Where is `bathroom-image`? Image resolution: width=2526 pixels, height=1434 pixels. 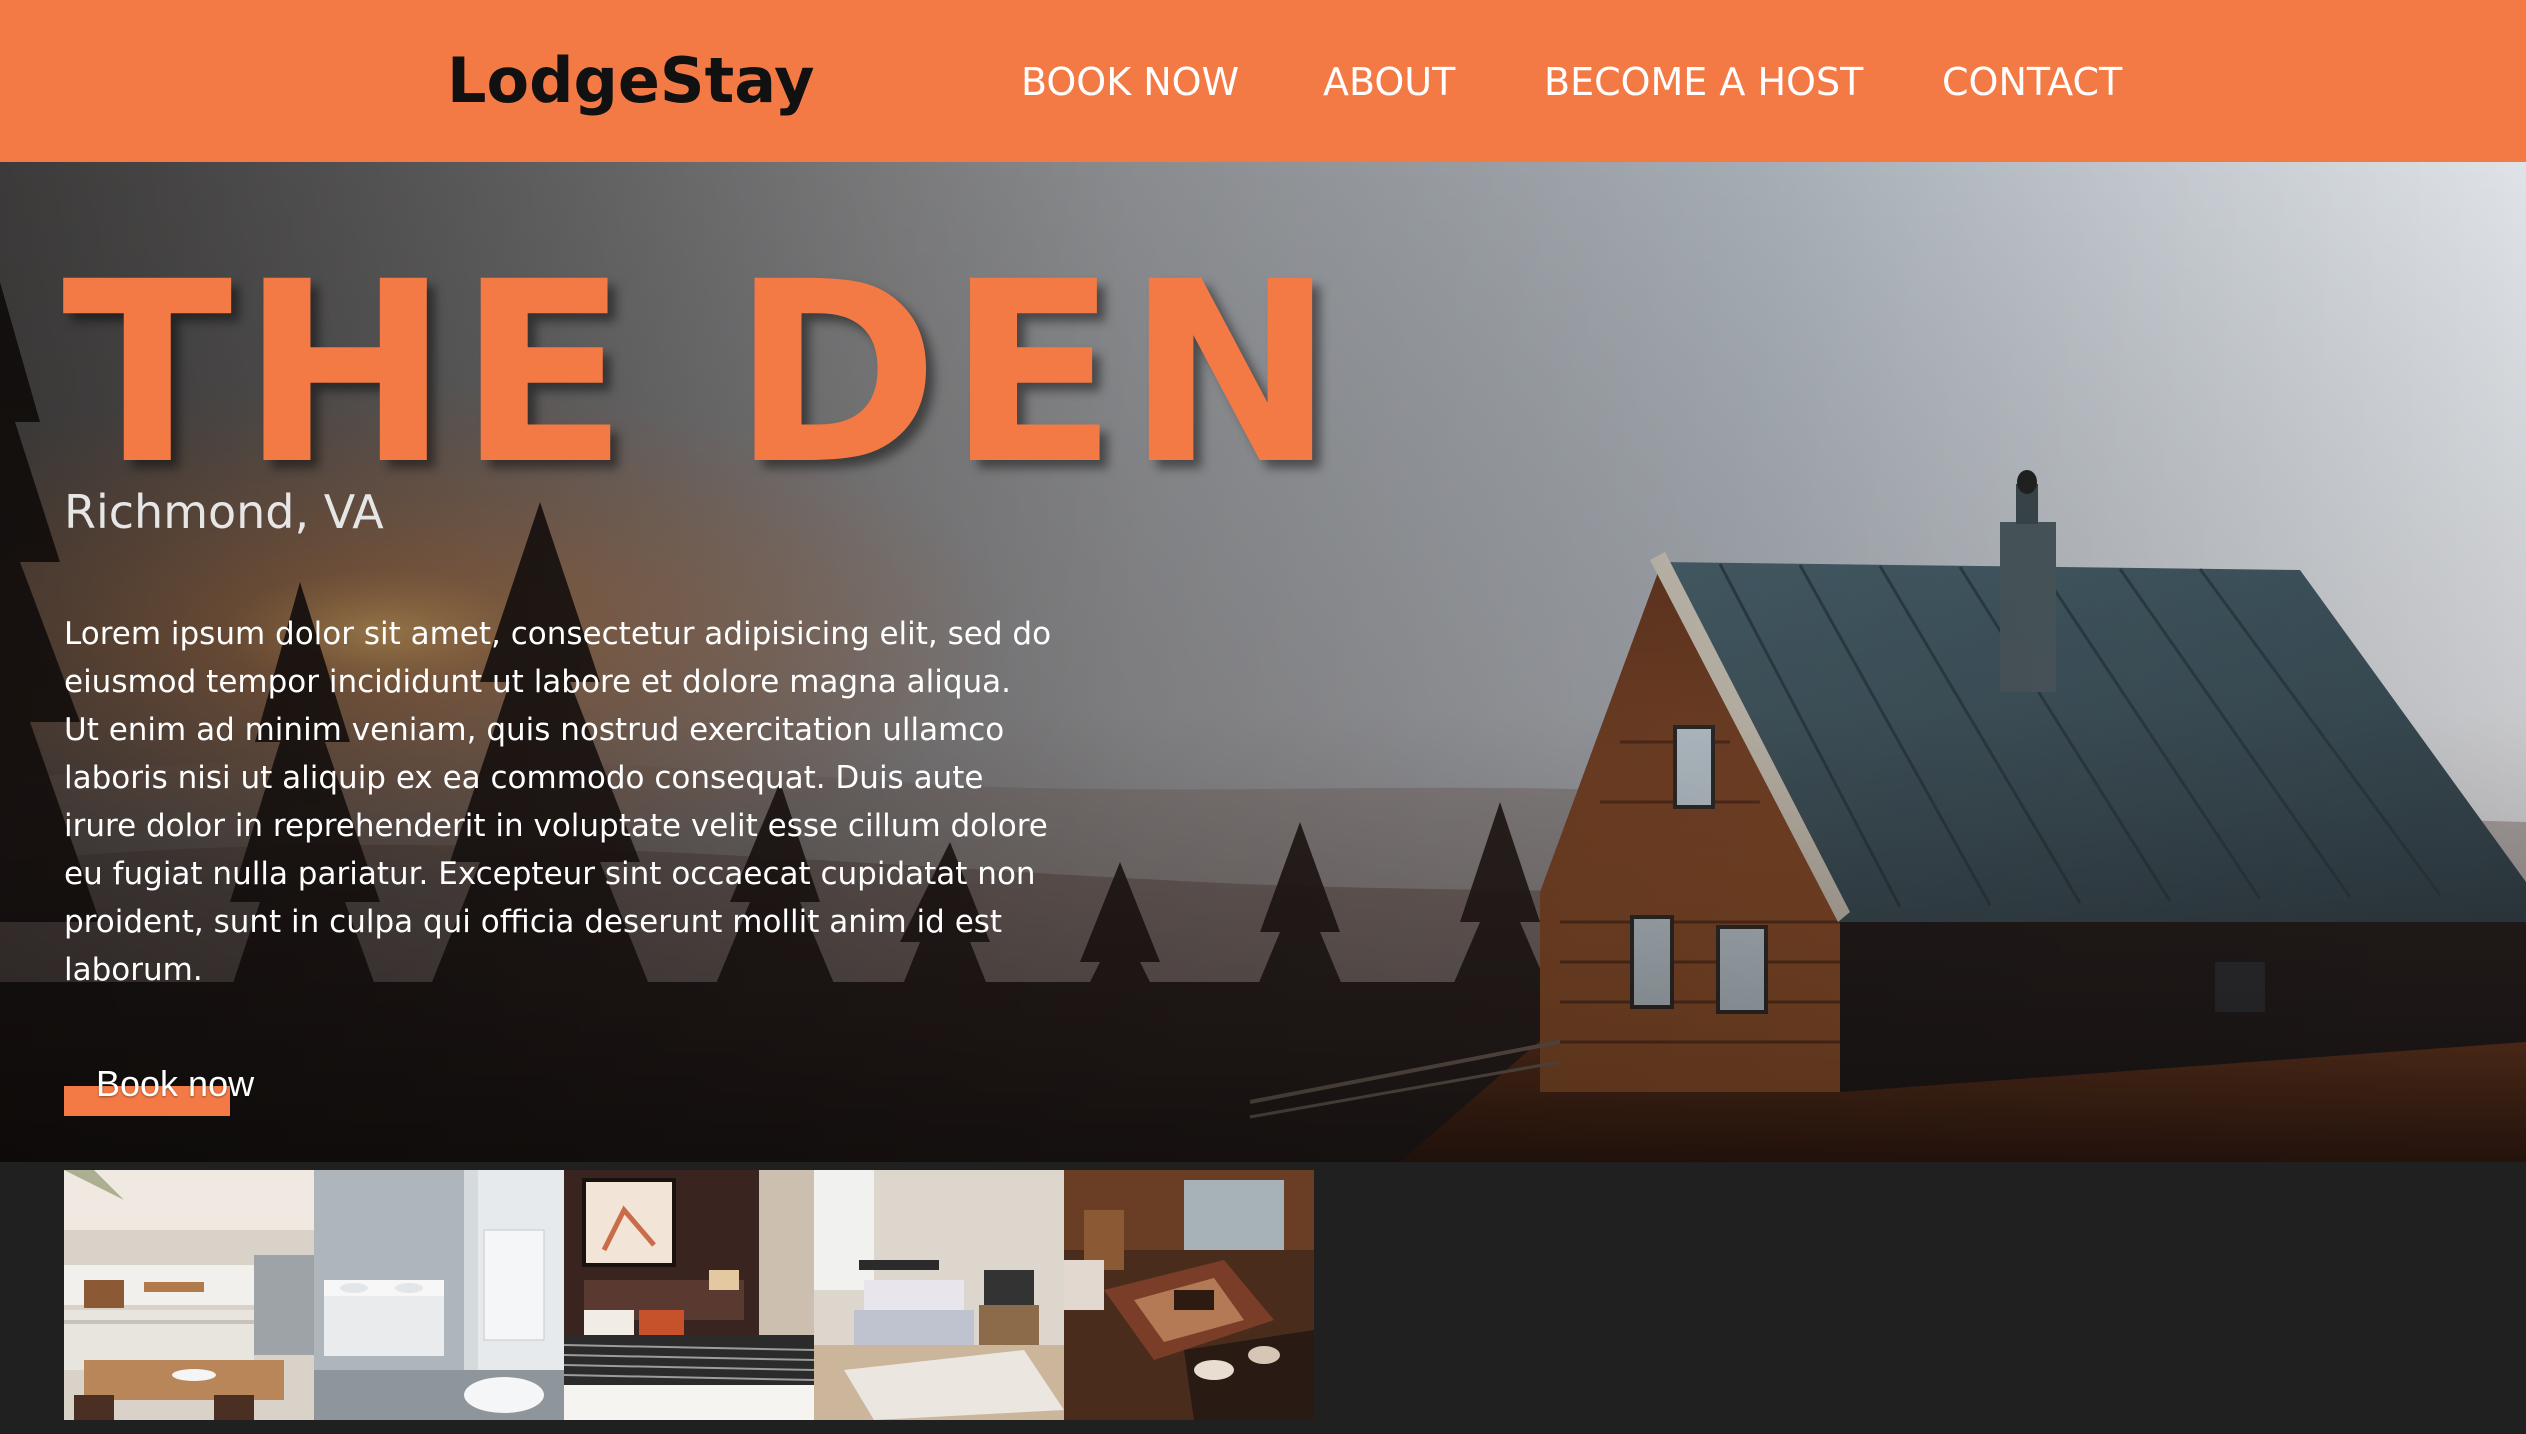 bathroom-image is located at coordinates (439, 1295).